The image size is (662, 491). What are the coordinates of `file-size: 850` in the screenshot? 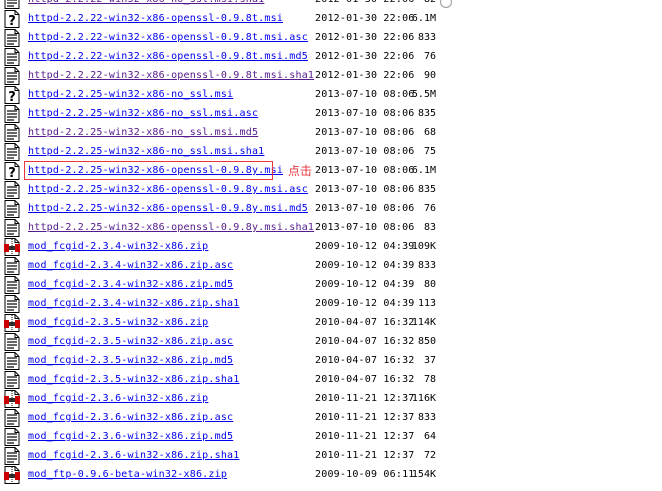 It's located at (426, 341).